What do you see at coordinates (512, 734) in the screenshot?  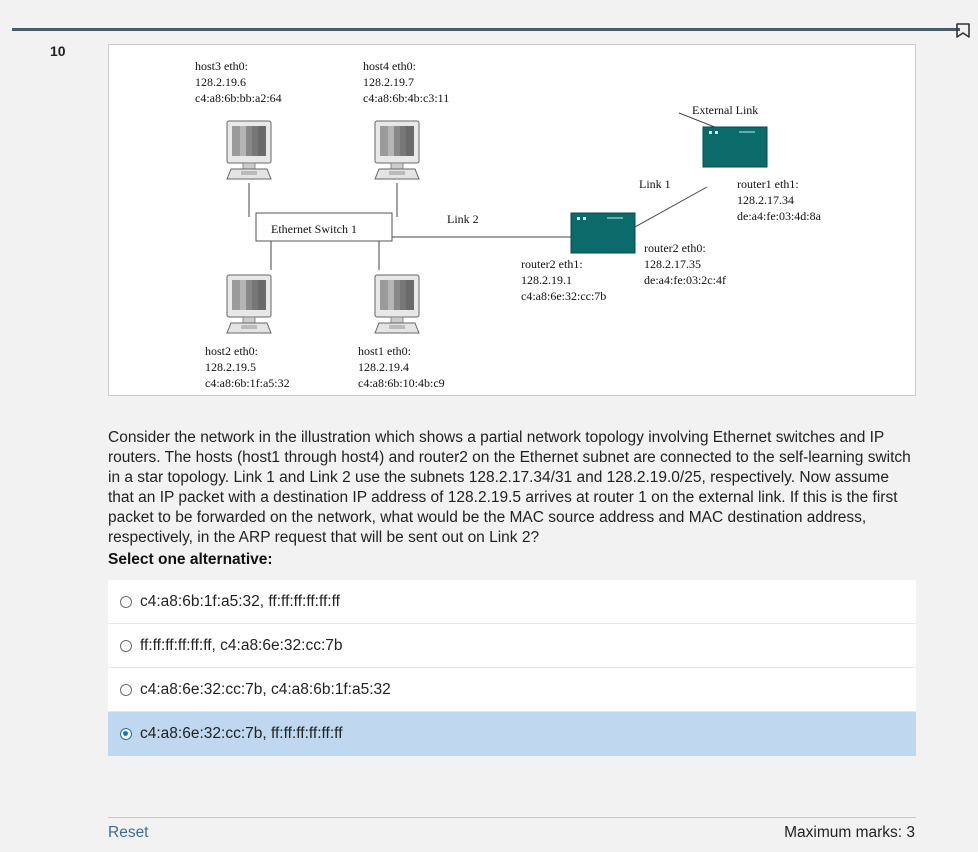 I see `answer-option-4: c4:a8:6e:32:cc:7b, ff:ff:ff:ff:ff:ff` at bounding box center [512, 734].